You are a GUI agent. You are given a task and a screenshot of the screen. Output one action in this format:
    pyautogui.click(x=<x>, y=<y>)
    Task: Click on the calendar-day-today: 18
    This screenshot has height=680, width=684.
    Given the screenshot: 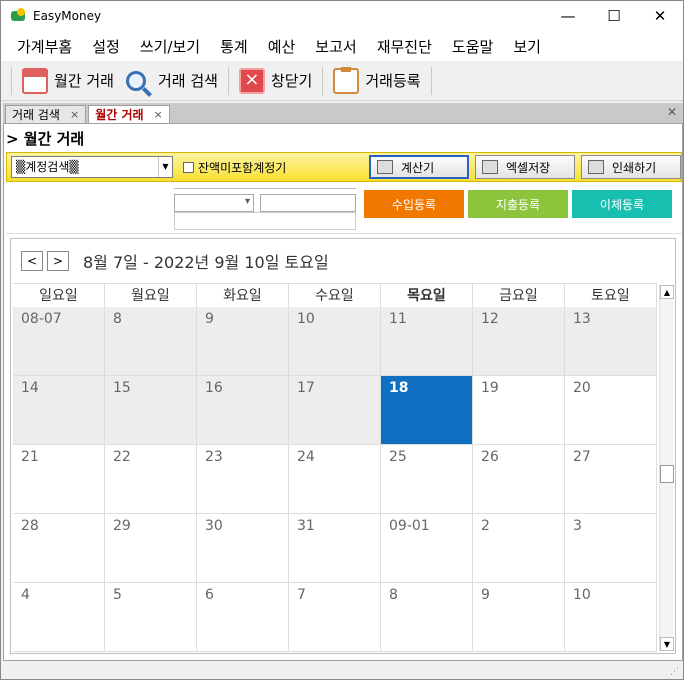 What is the action you would take?
    pyautogui.click(x=427, y=410)
    